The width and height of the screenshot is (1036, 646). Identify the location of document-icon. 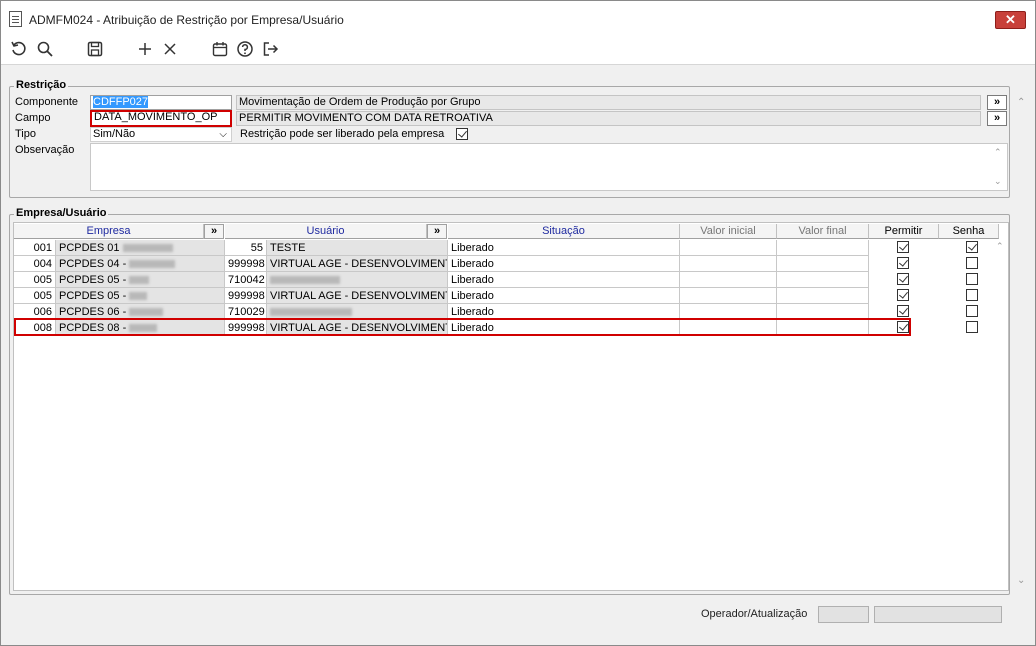
(15, 19).